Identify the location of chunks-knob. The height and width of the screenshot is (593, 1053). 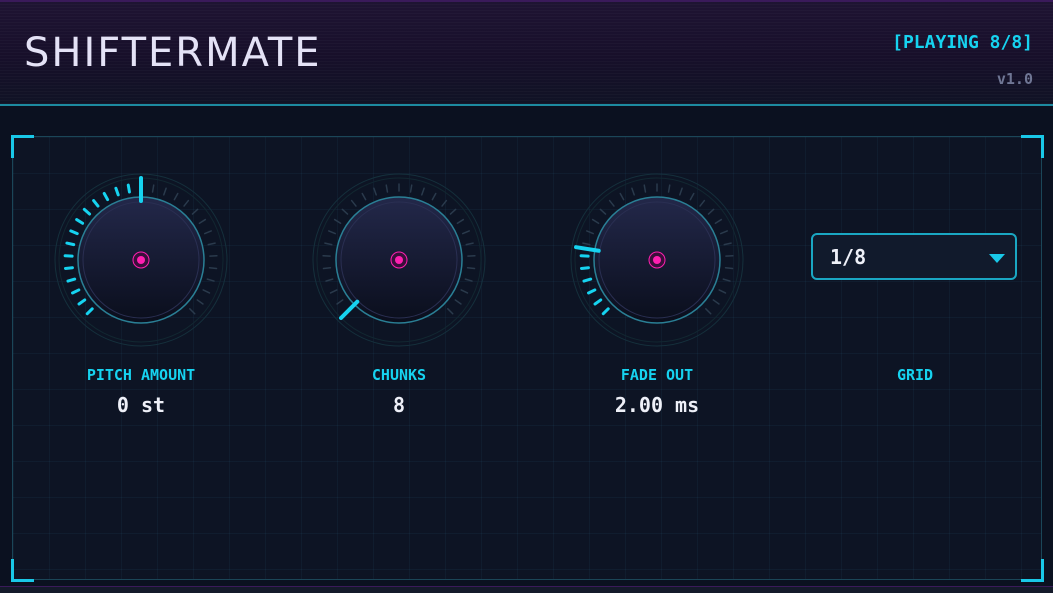
(399, 260).